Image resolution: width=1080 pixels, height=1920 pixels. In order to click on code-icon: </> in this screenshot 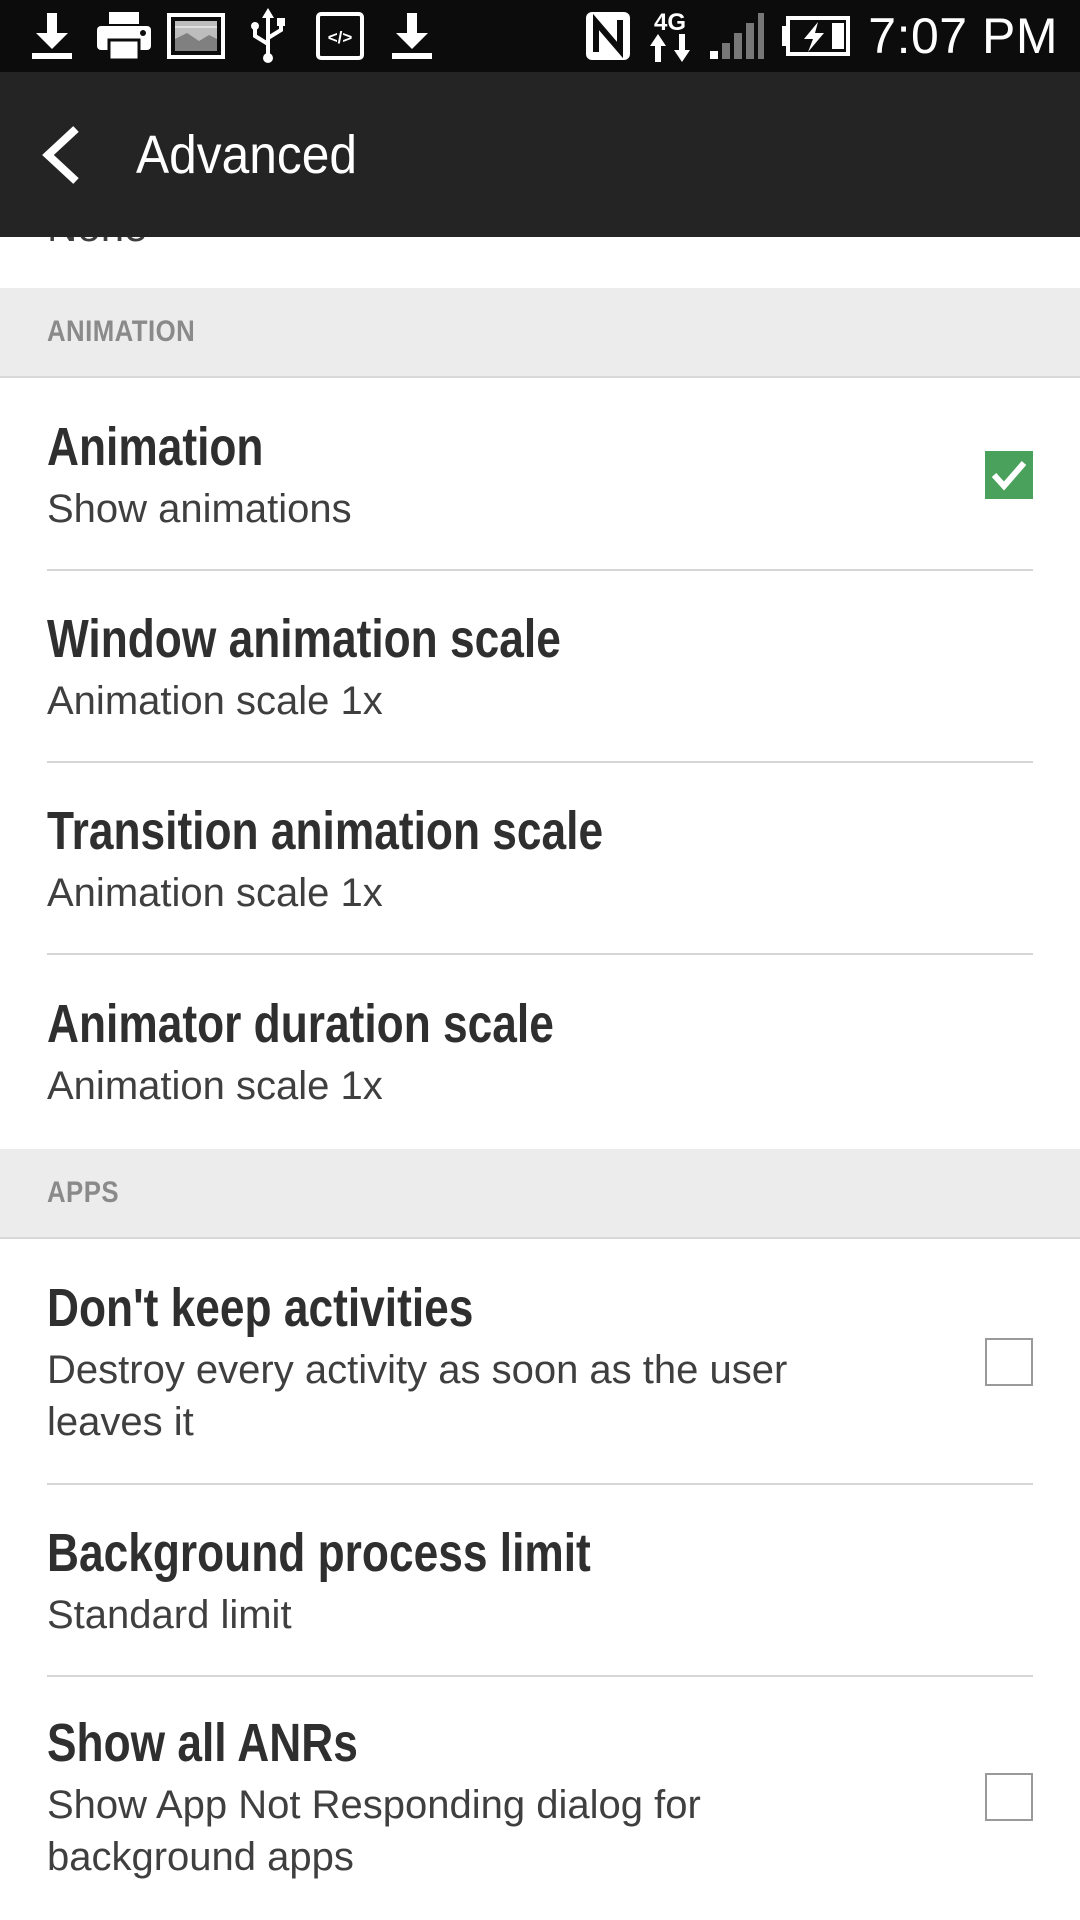, I will do `click(340, 36)`.